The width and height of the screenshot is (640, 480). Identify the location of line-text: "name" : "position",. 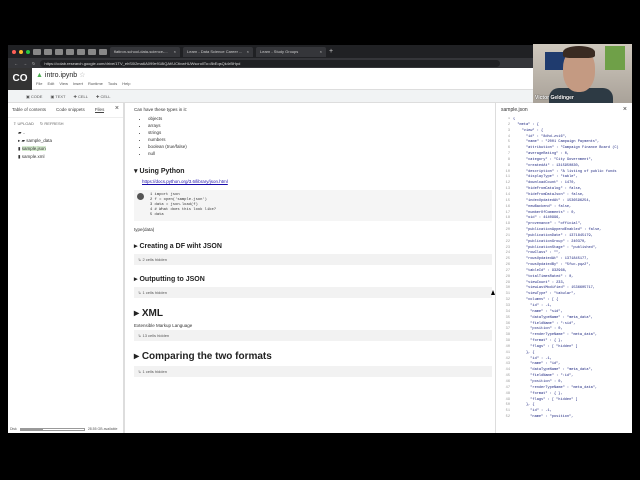
(543, 417).